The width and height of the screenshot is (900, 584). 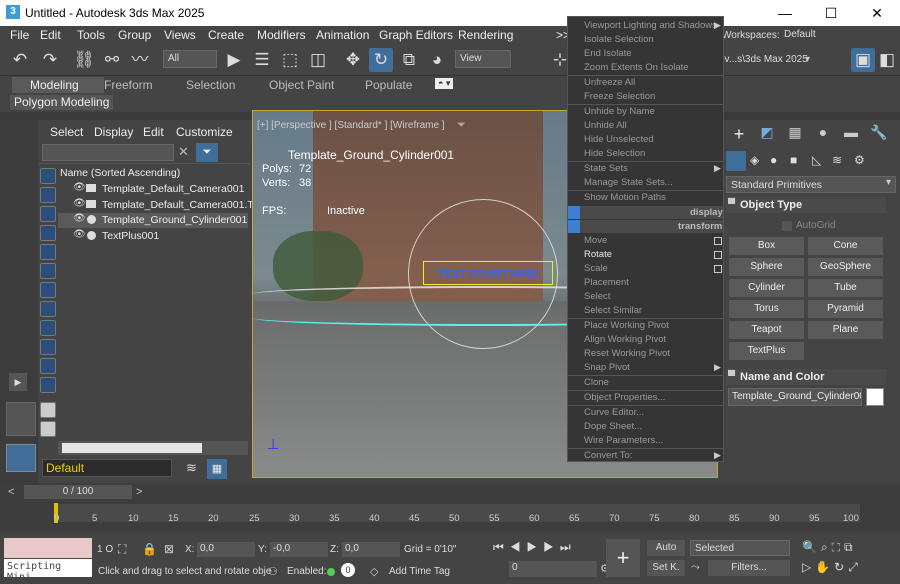 What do you see at coordinates (535, 547) in the screenshot?
I see `playback-controls-icon: ⏮◀▶▶⏭` at bounding box center [535, 547].